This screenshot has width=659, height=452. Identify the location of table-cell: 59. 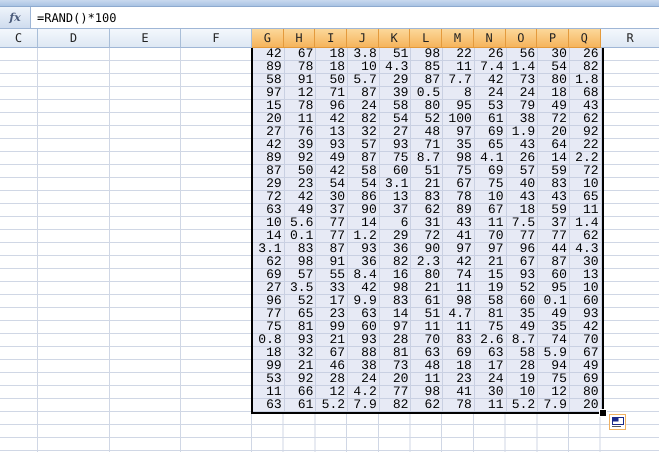
(554, 171).